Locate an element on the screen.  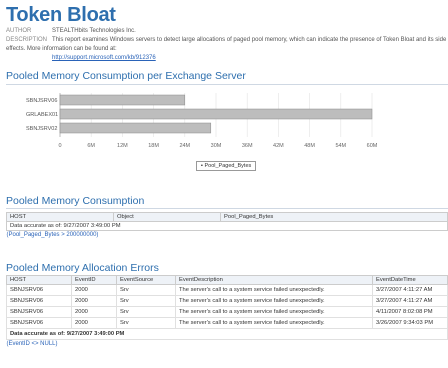
description-label: DESCRIPTION is located at coordinates (27, 40).